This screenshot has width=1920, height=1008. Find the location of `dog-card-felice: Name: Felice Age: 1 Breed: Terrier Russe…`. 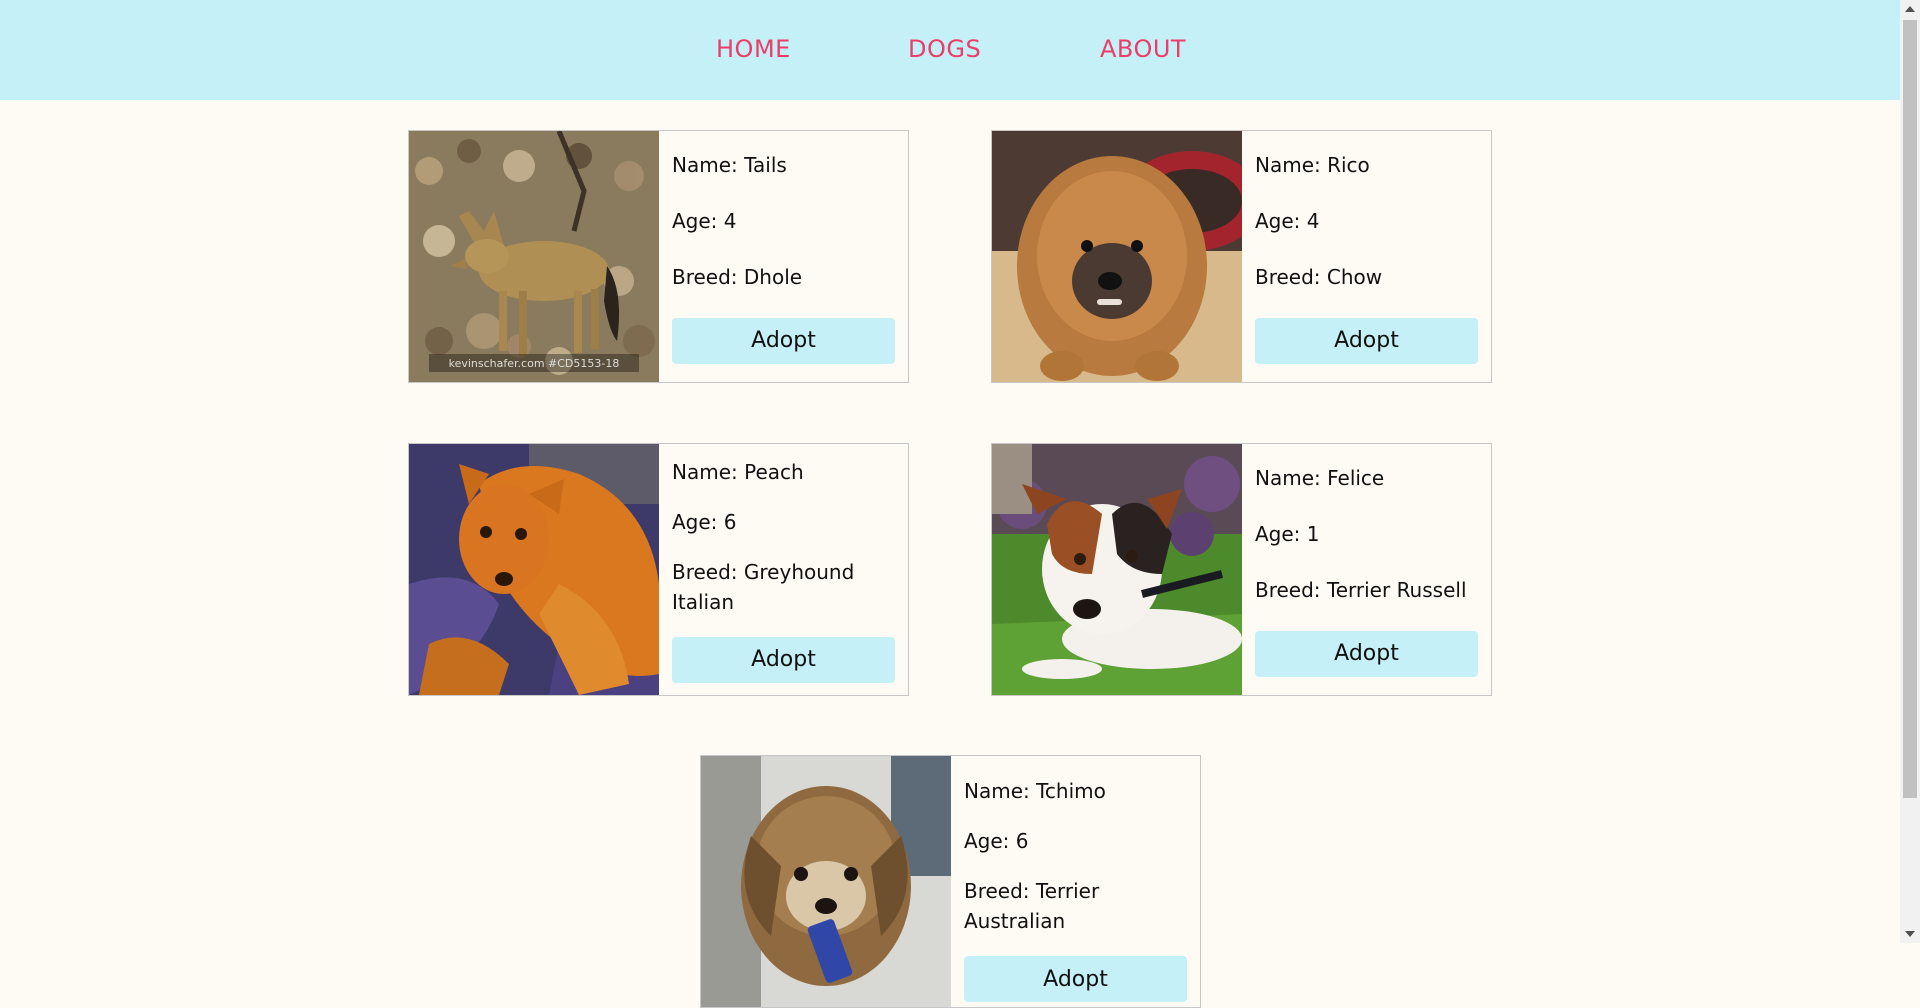

dog-card-felice: Name: Felice Age: 1 Breed: Terrier Russe… is located at coordinates (1241, 569).